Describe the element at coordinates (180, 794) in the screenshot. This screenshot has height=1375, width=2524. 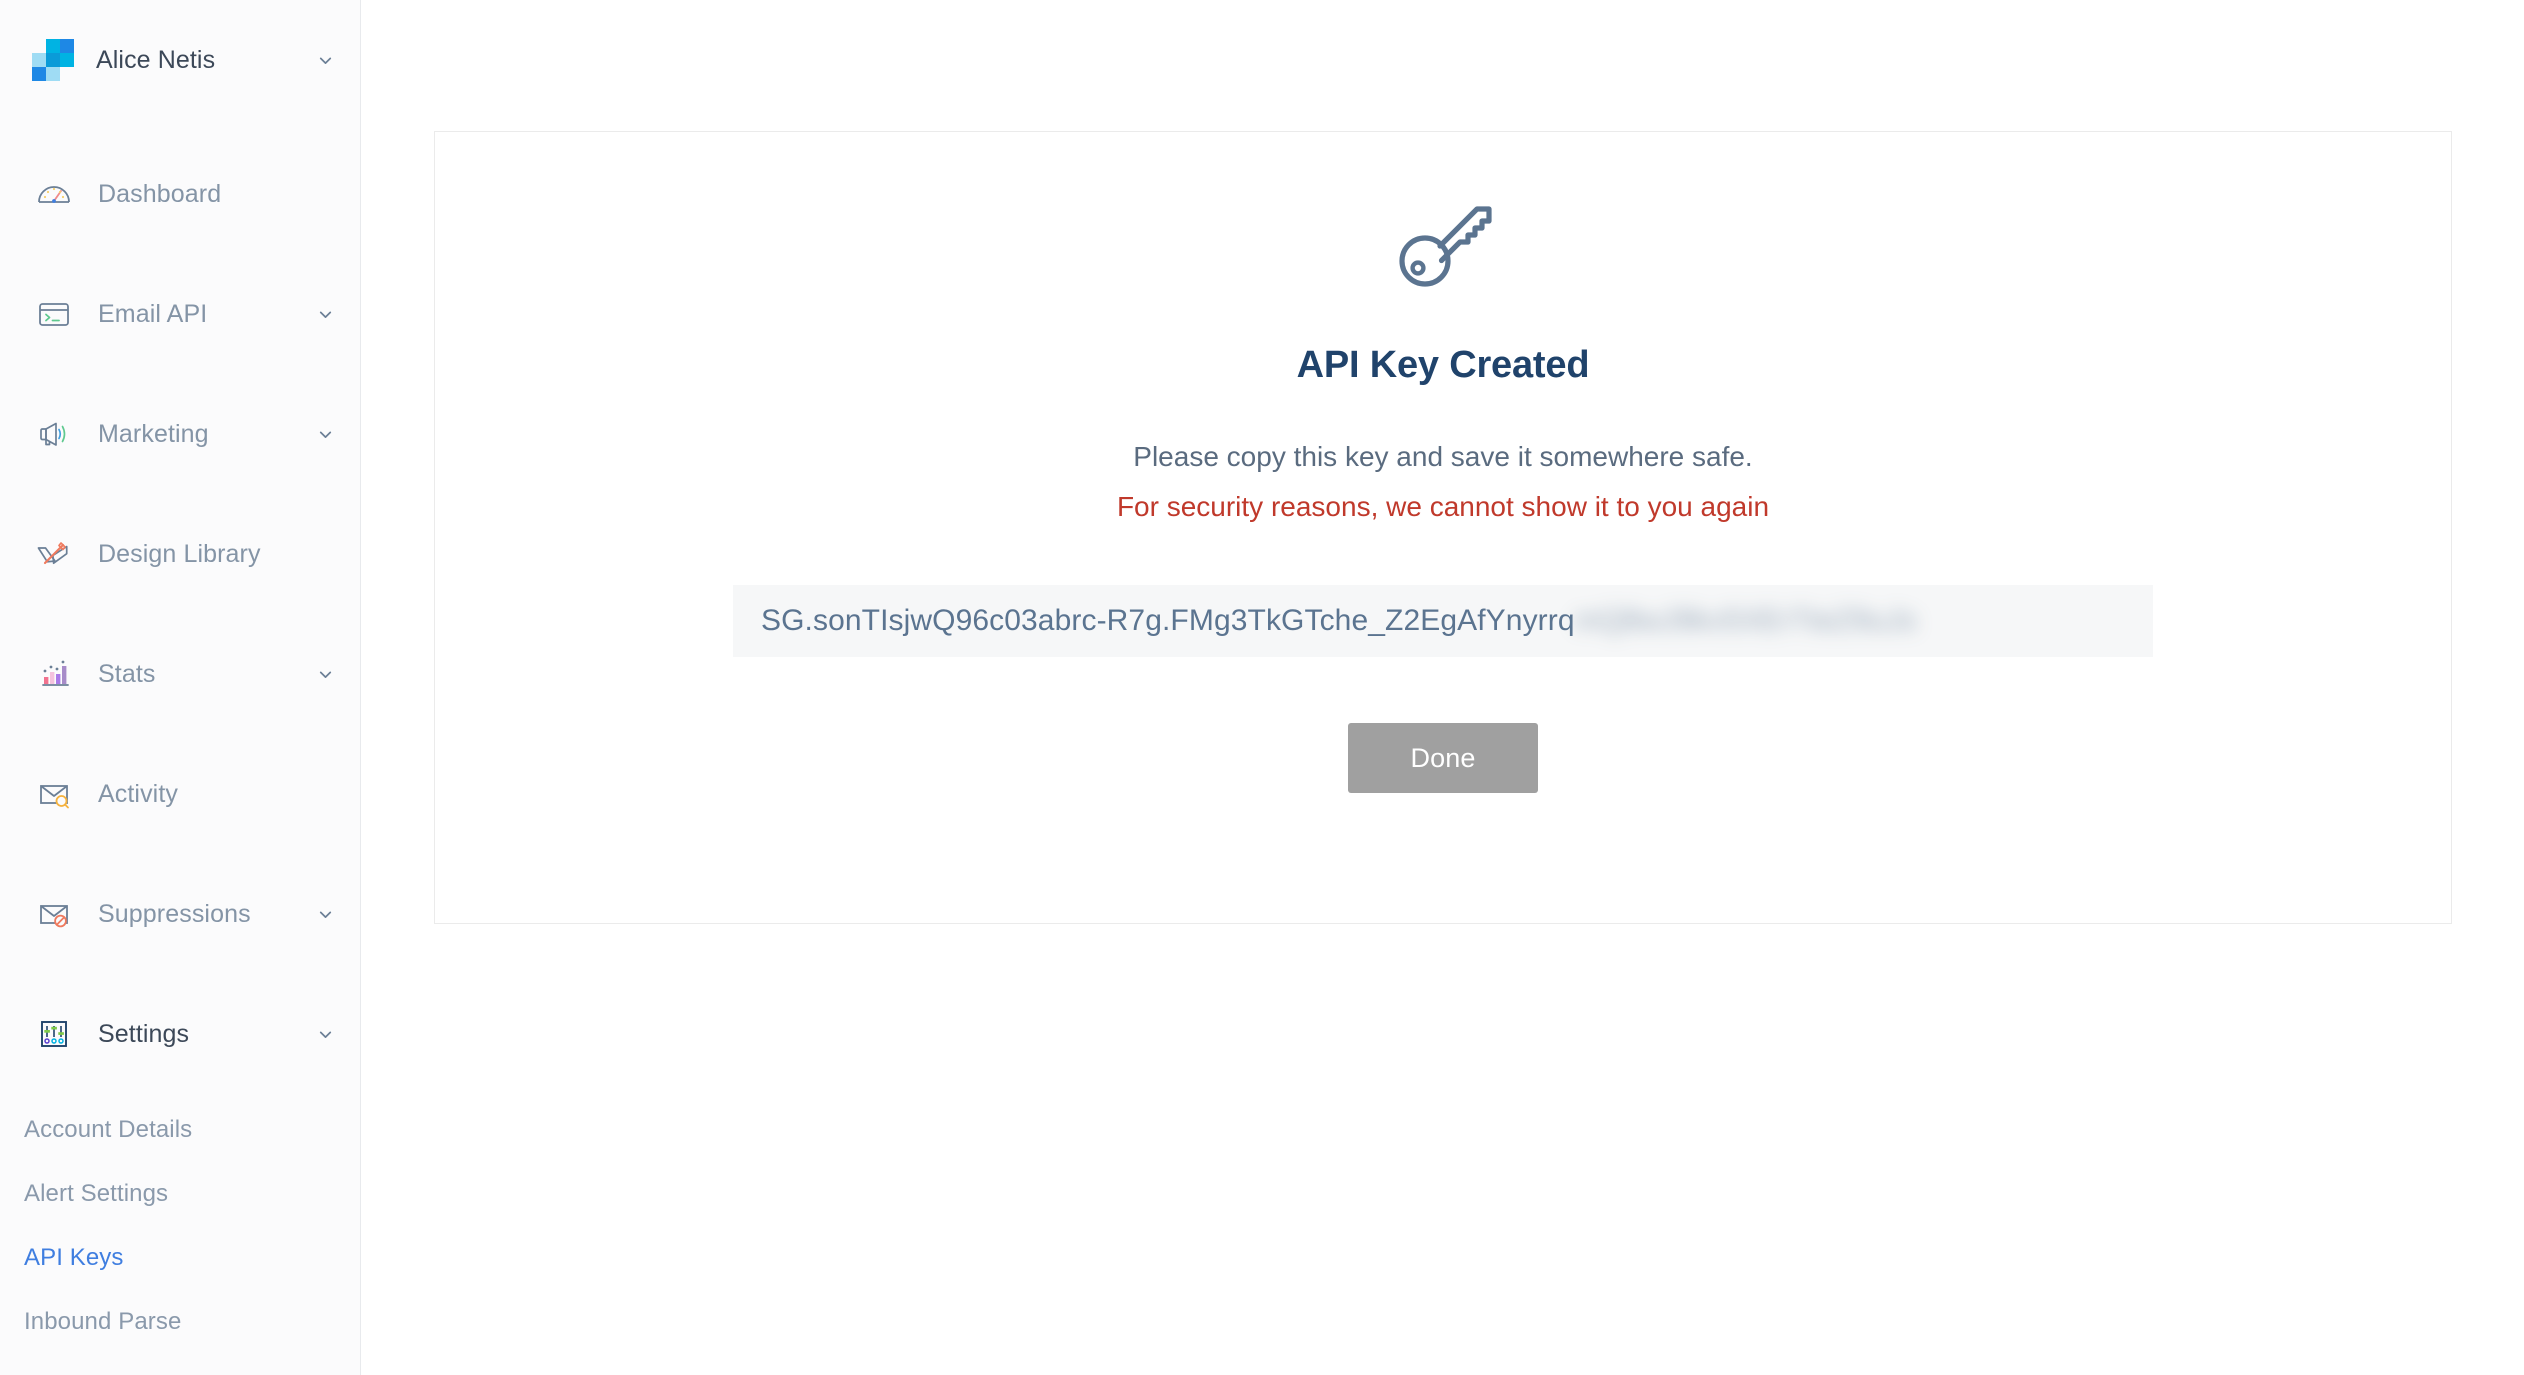
I see `sidebar-item-activity: Activity` at that location.